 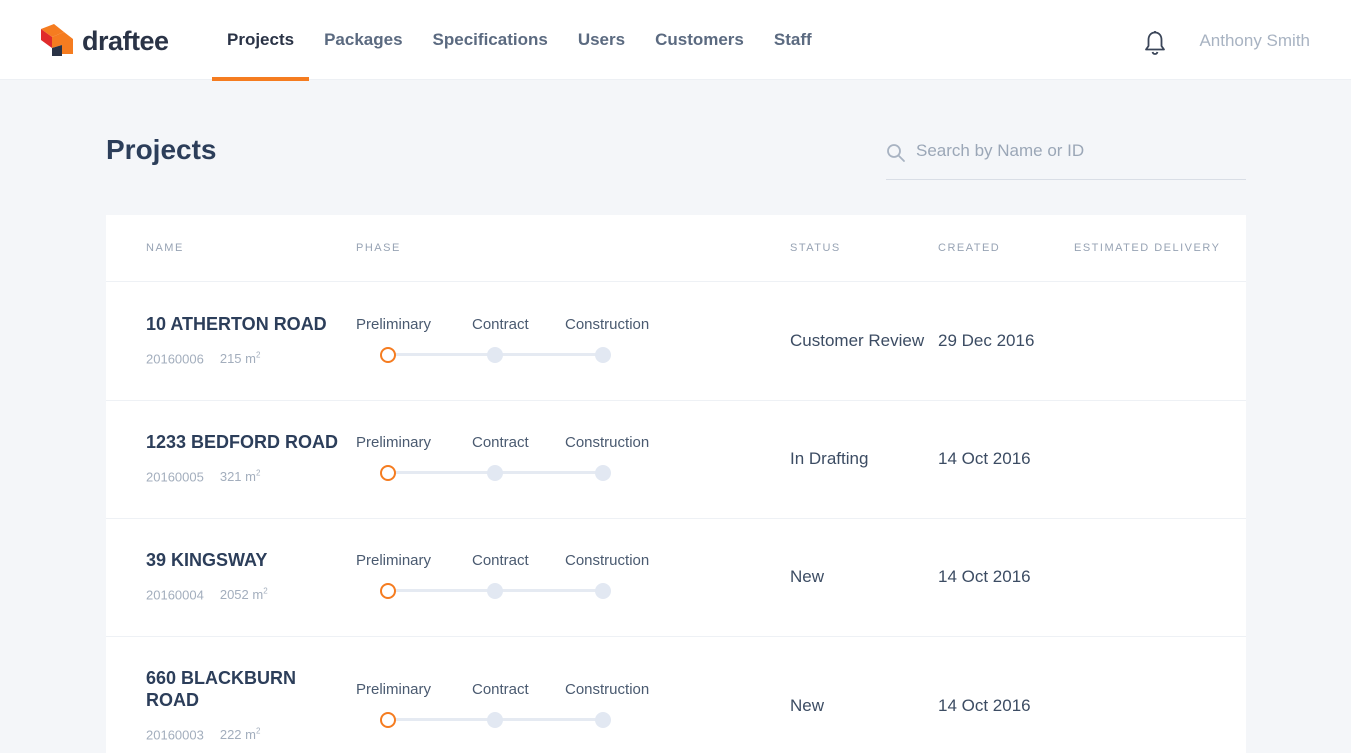 What do you see at coordinates (793, 40) in the screenshot?
I see `nav-item-staff: Staff` at bounding box center [793, 40].